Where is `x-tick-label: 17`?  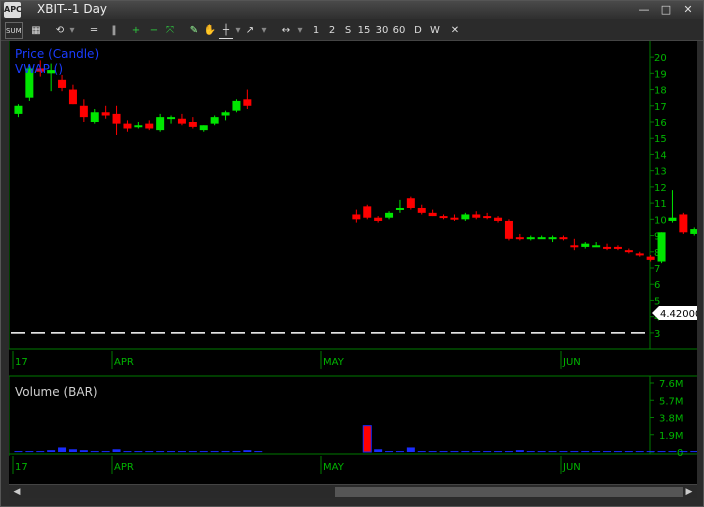
x-tick-label: 17 is located at coordinates (21, 467).